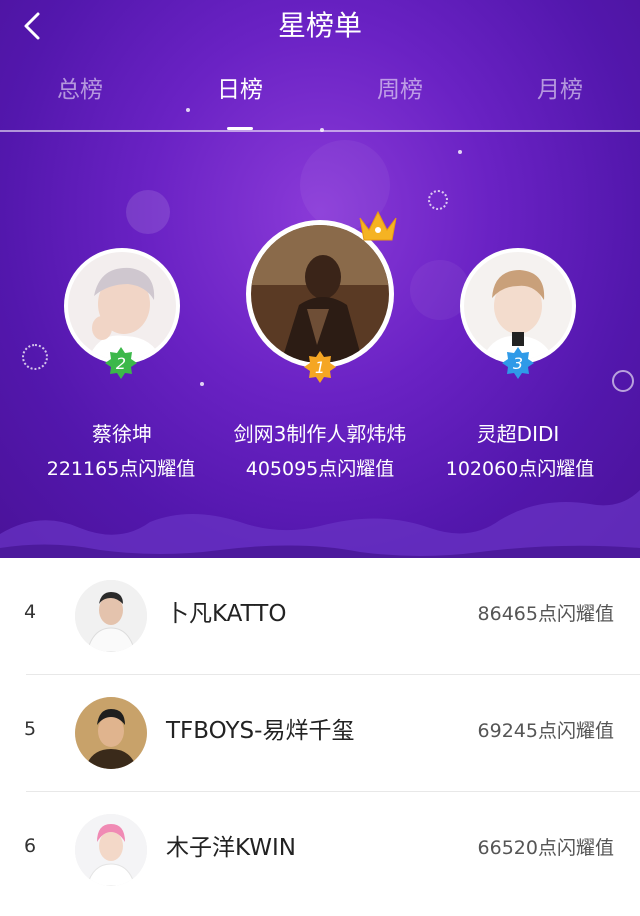 The image size is (640, 916). Describe the element at coordinates (319, 25) in the screenshot. I see `page-title: 星榜单` at that location.